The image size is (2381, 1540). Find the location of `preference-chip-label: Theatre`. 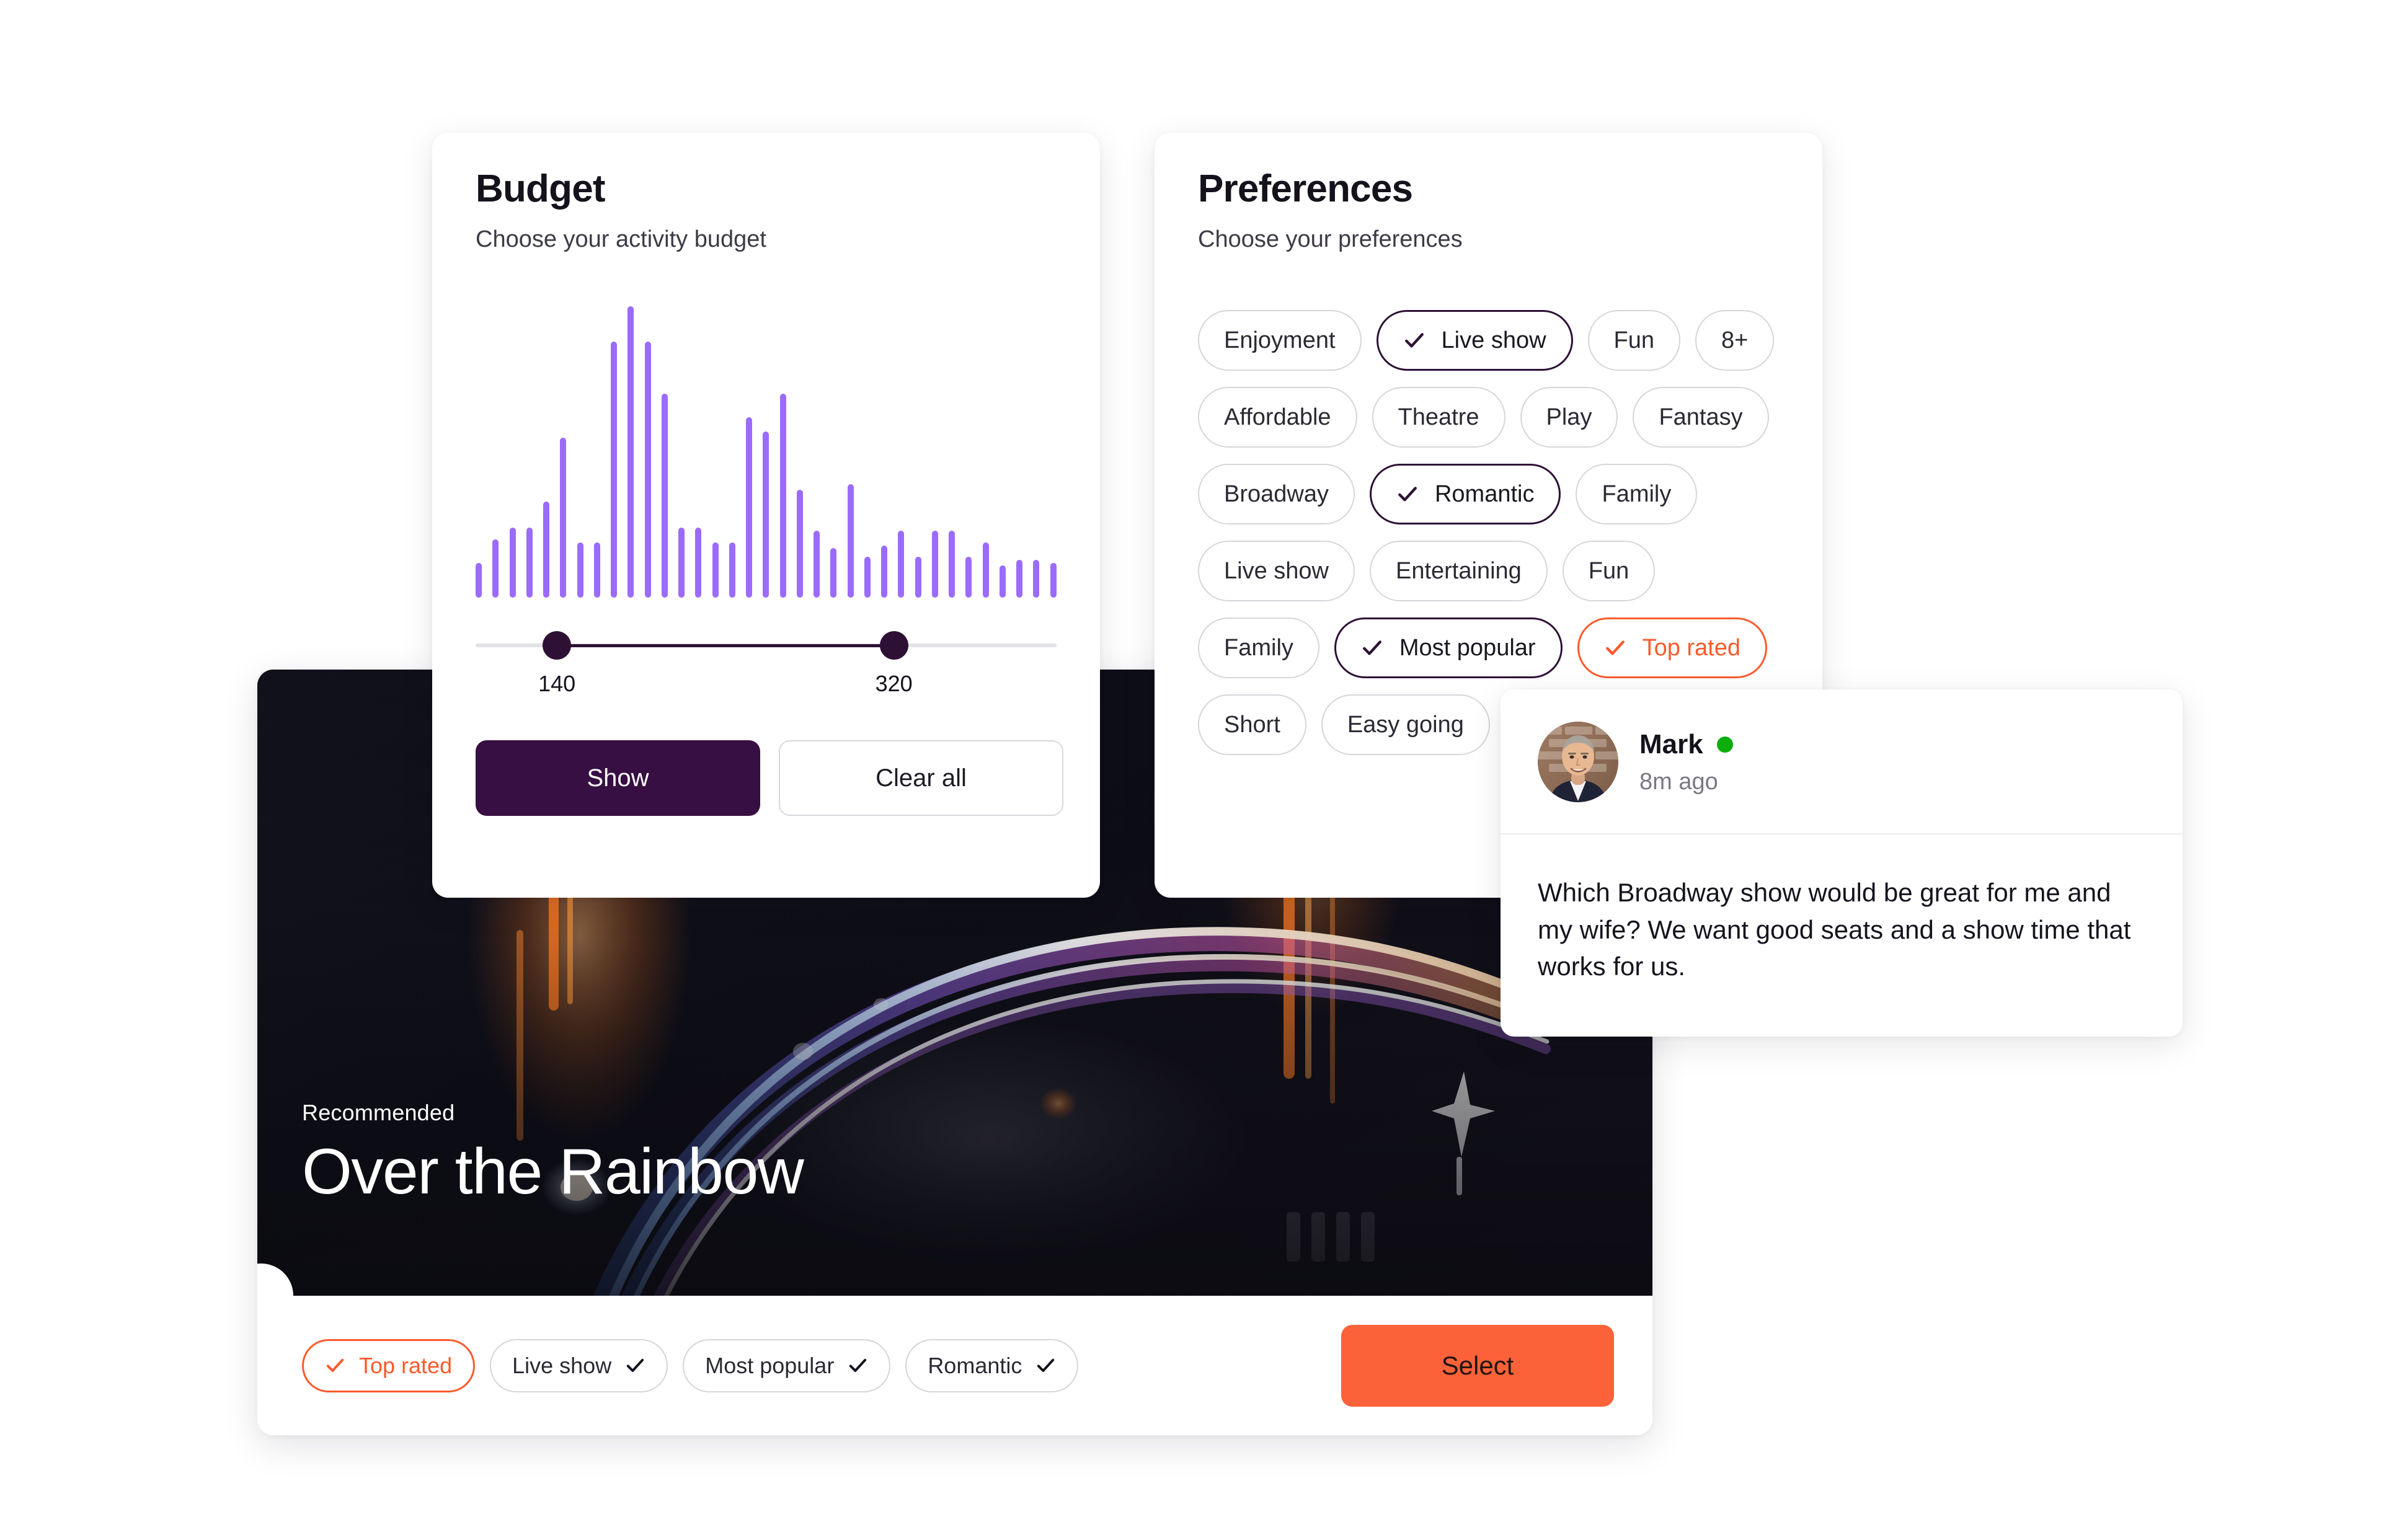

preference-chip-label: Theatre is located at coordinates (1438, 417).